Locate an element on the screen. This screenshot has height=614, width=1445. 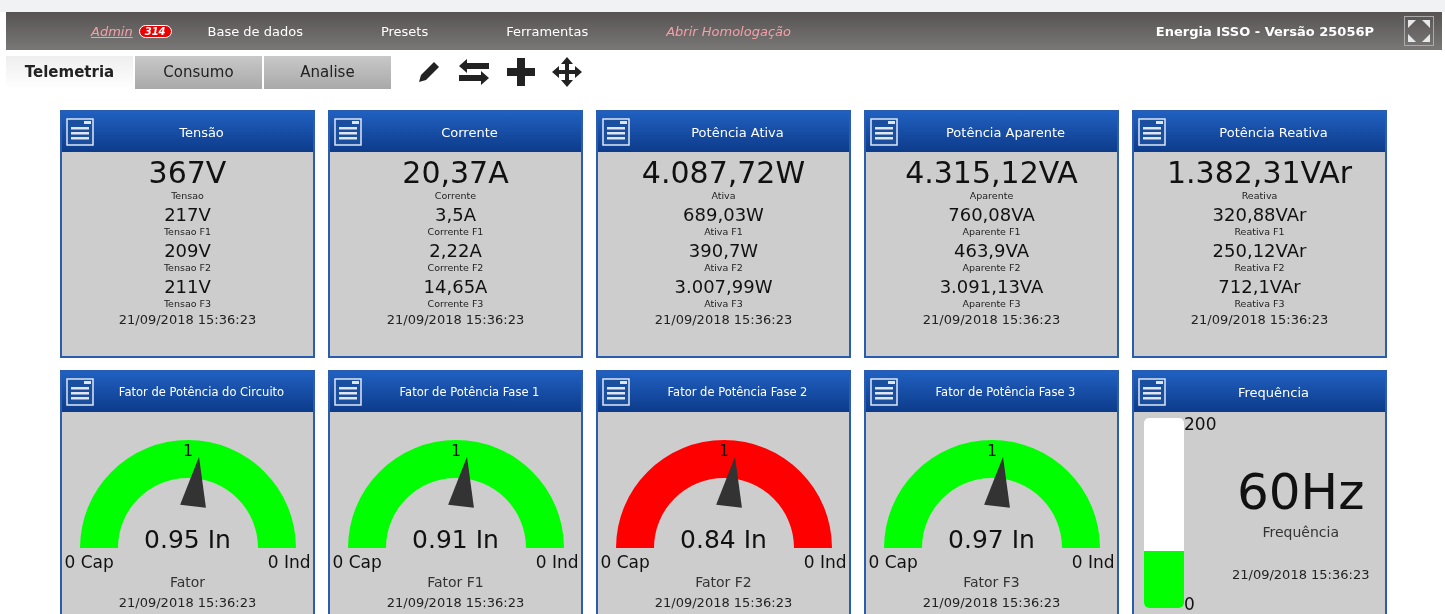
value-label: Tensao F2 is located at coordinates (187, 267).